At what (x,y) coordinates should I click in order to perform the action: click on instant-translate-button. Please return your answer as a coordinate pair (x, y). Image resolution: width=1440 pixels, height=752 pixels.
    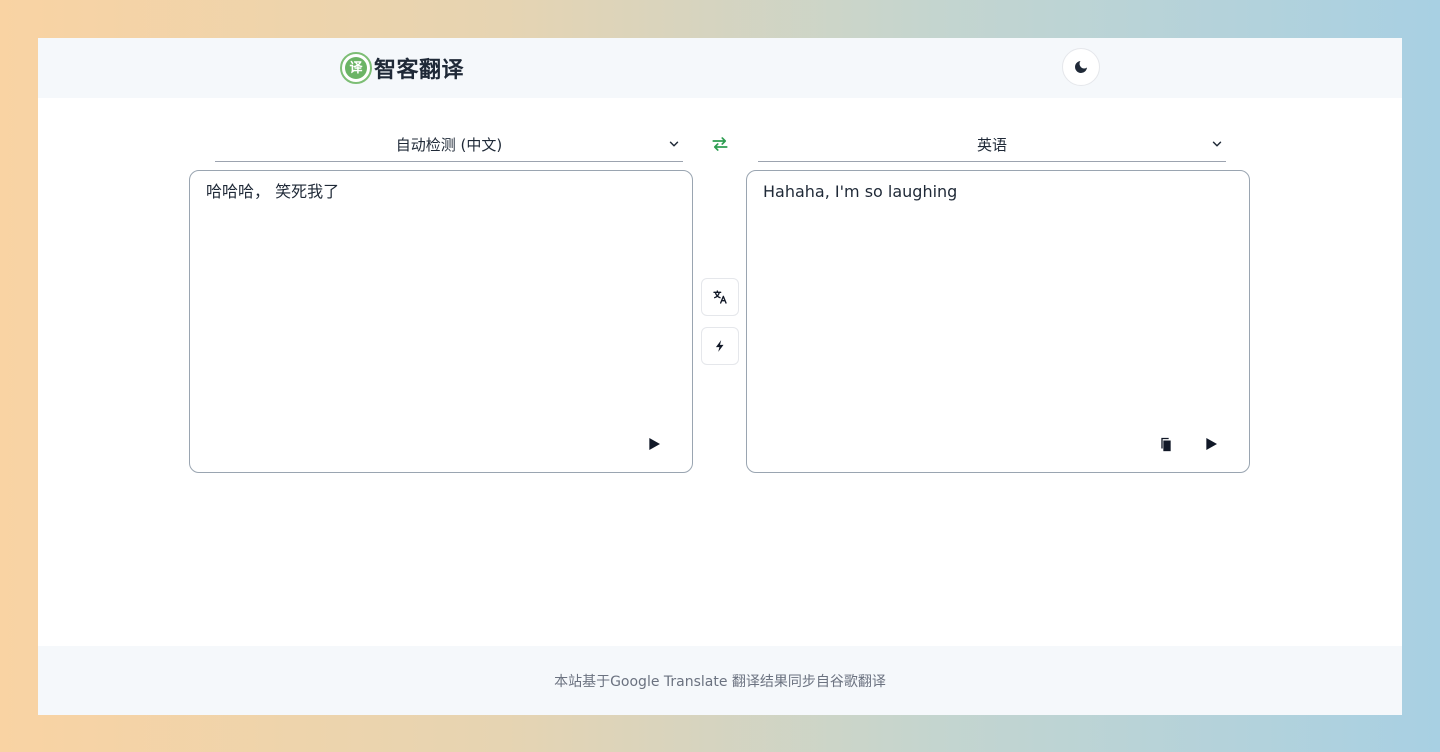
    Looking at the image, I should click on (720, 346).